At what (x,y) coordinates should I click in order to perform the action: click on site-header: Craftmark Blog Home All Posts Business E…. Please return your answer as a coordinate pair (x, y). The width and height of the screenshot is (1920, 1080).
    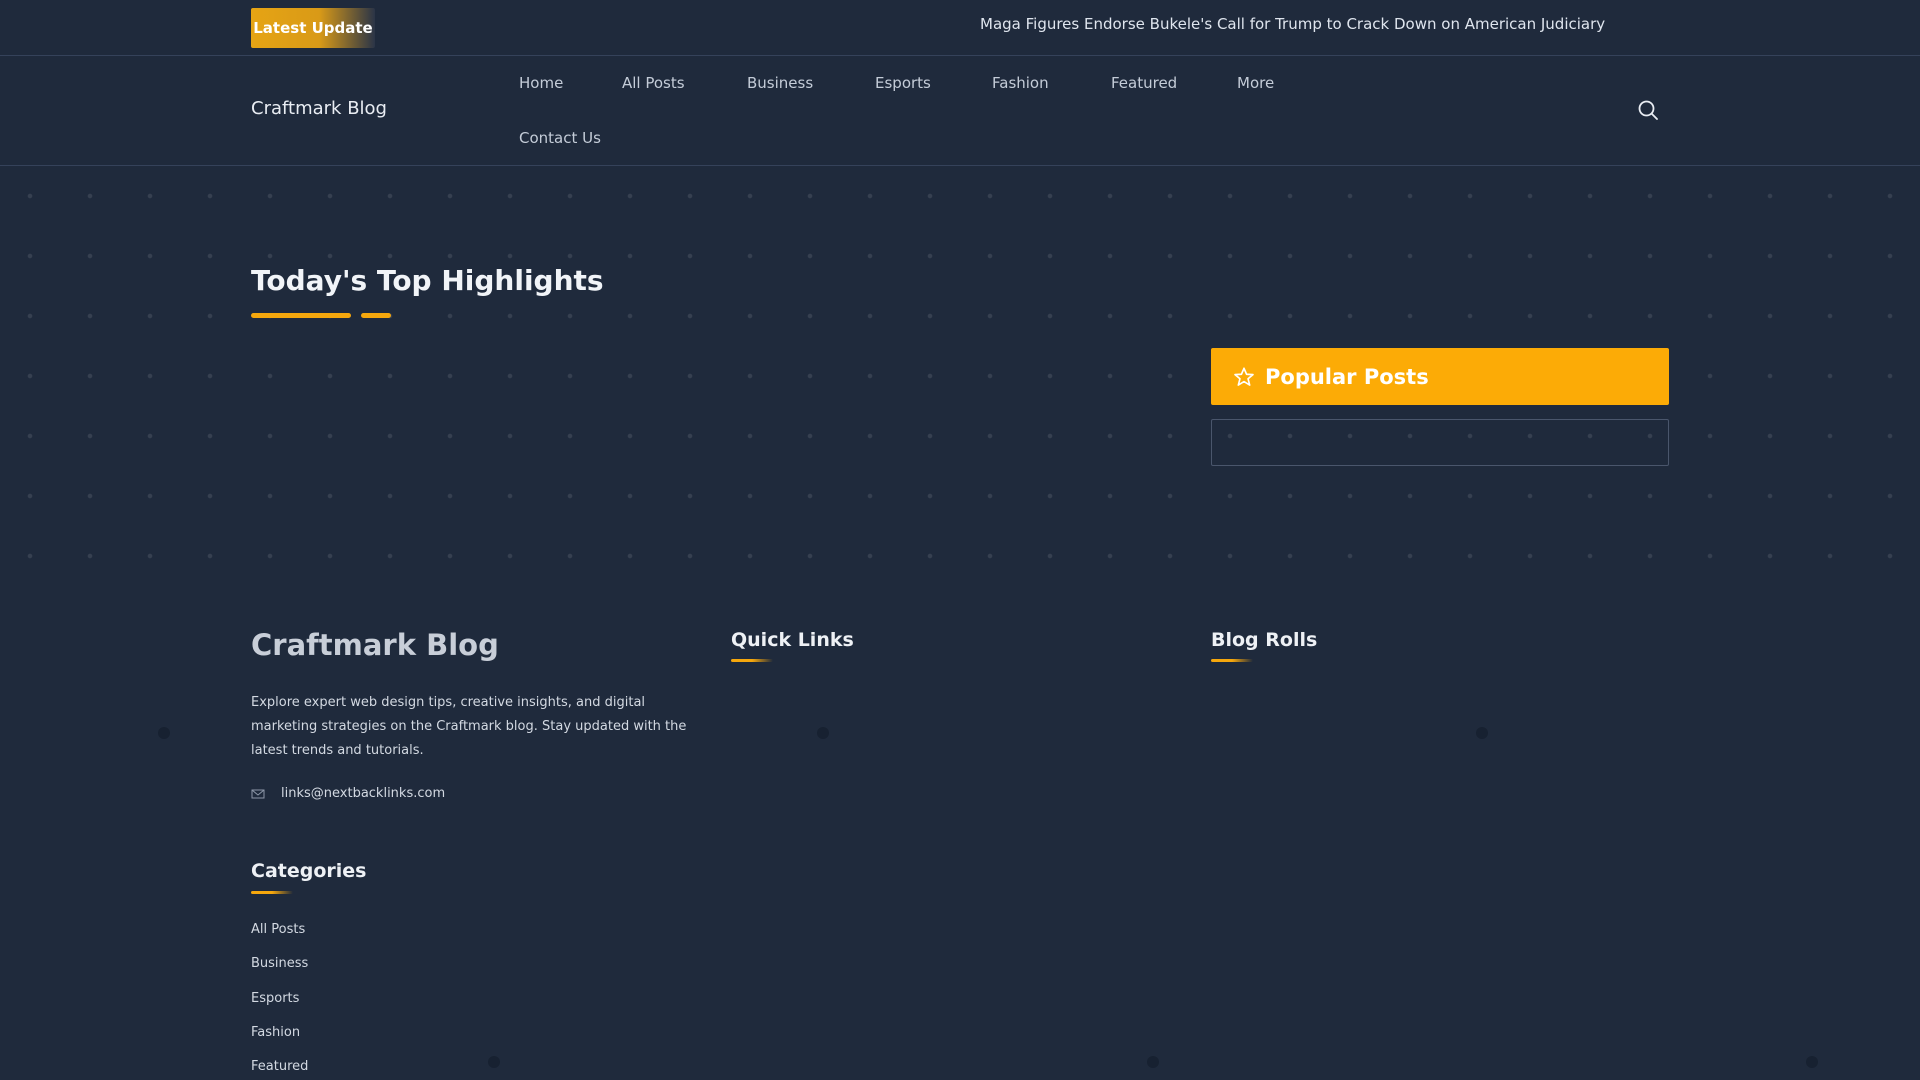
    Looking at the image, I should click on (960, 111).